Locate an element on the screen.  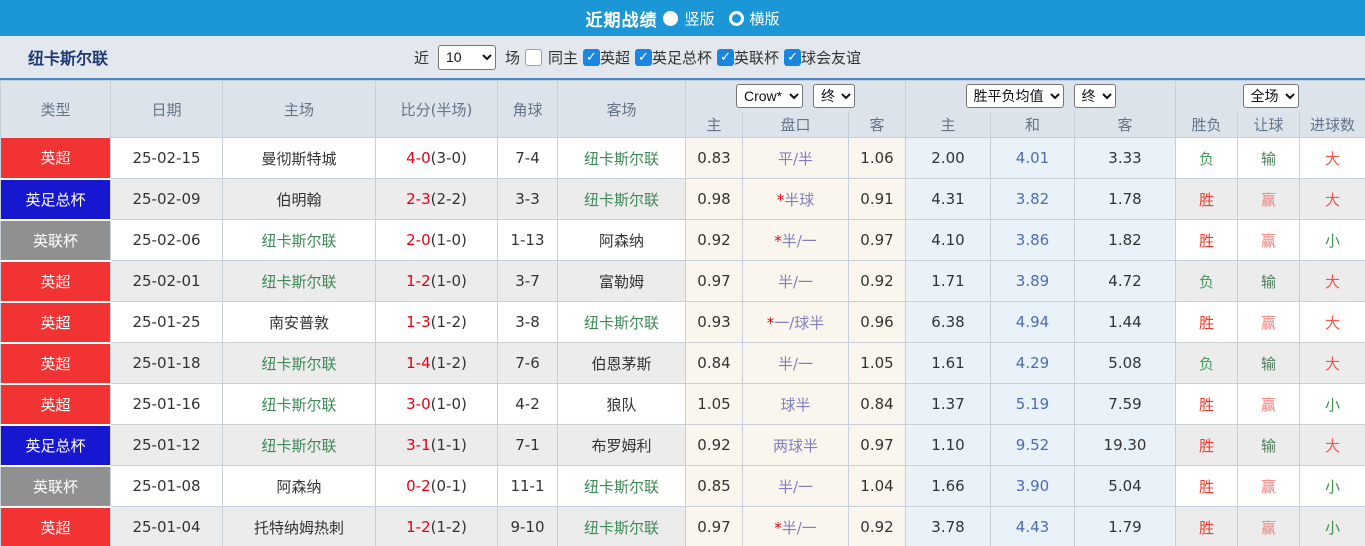
checkbox-unchecked-icon is located at coordinates (533, 57).